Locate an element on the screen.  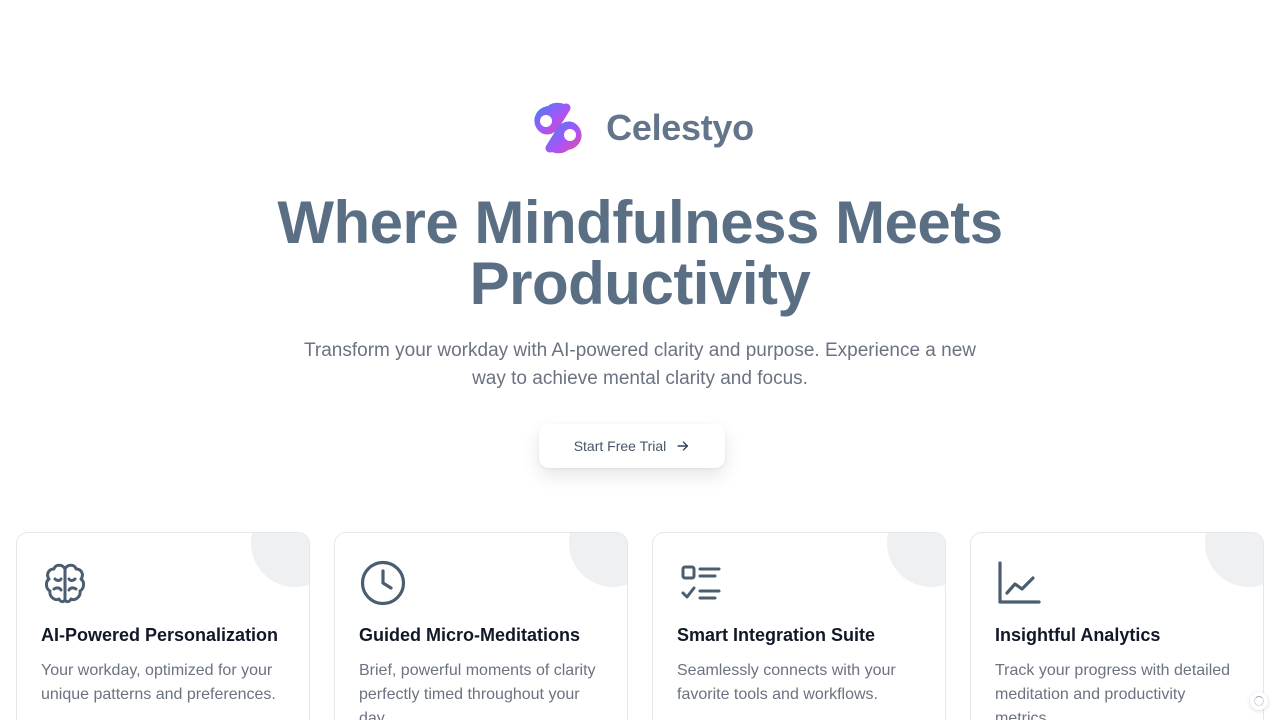
feature-title: Smart Integration Suite is located at coordinates (776, 635).